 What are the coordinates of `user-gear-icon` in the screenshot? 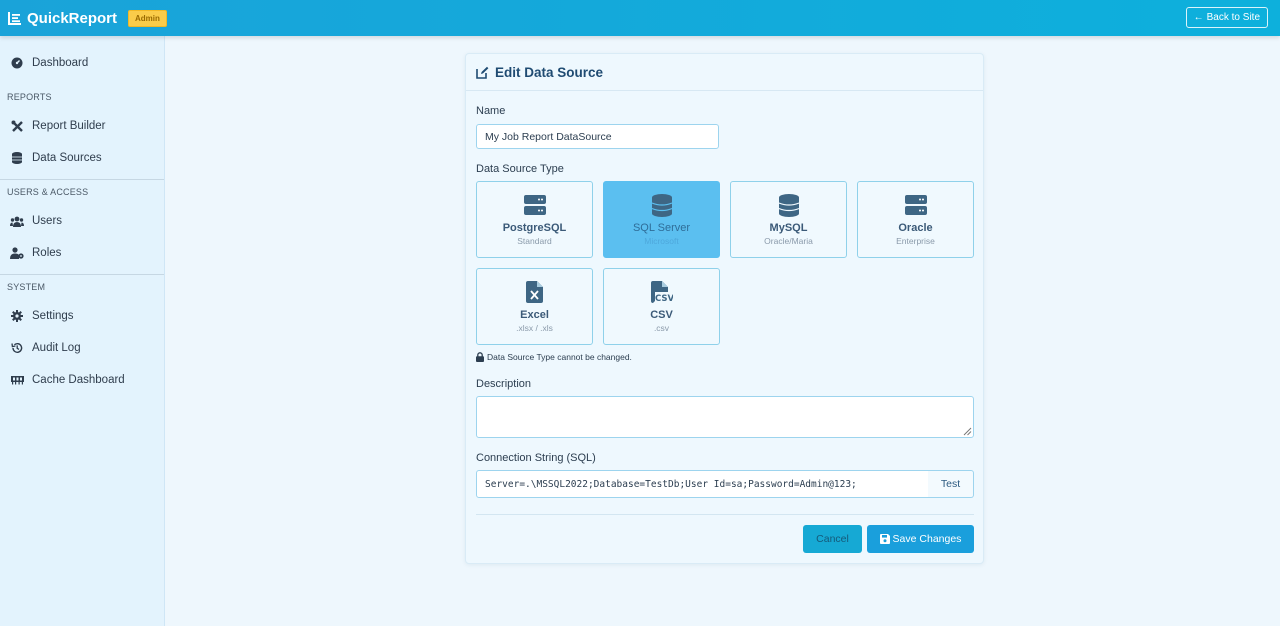 It's located at (17, 253).